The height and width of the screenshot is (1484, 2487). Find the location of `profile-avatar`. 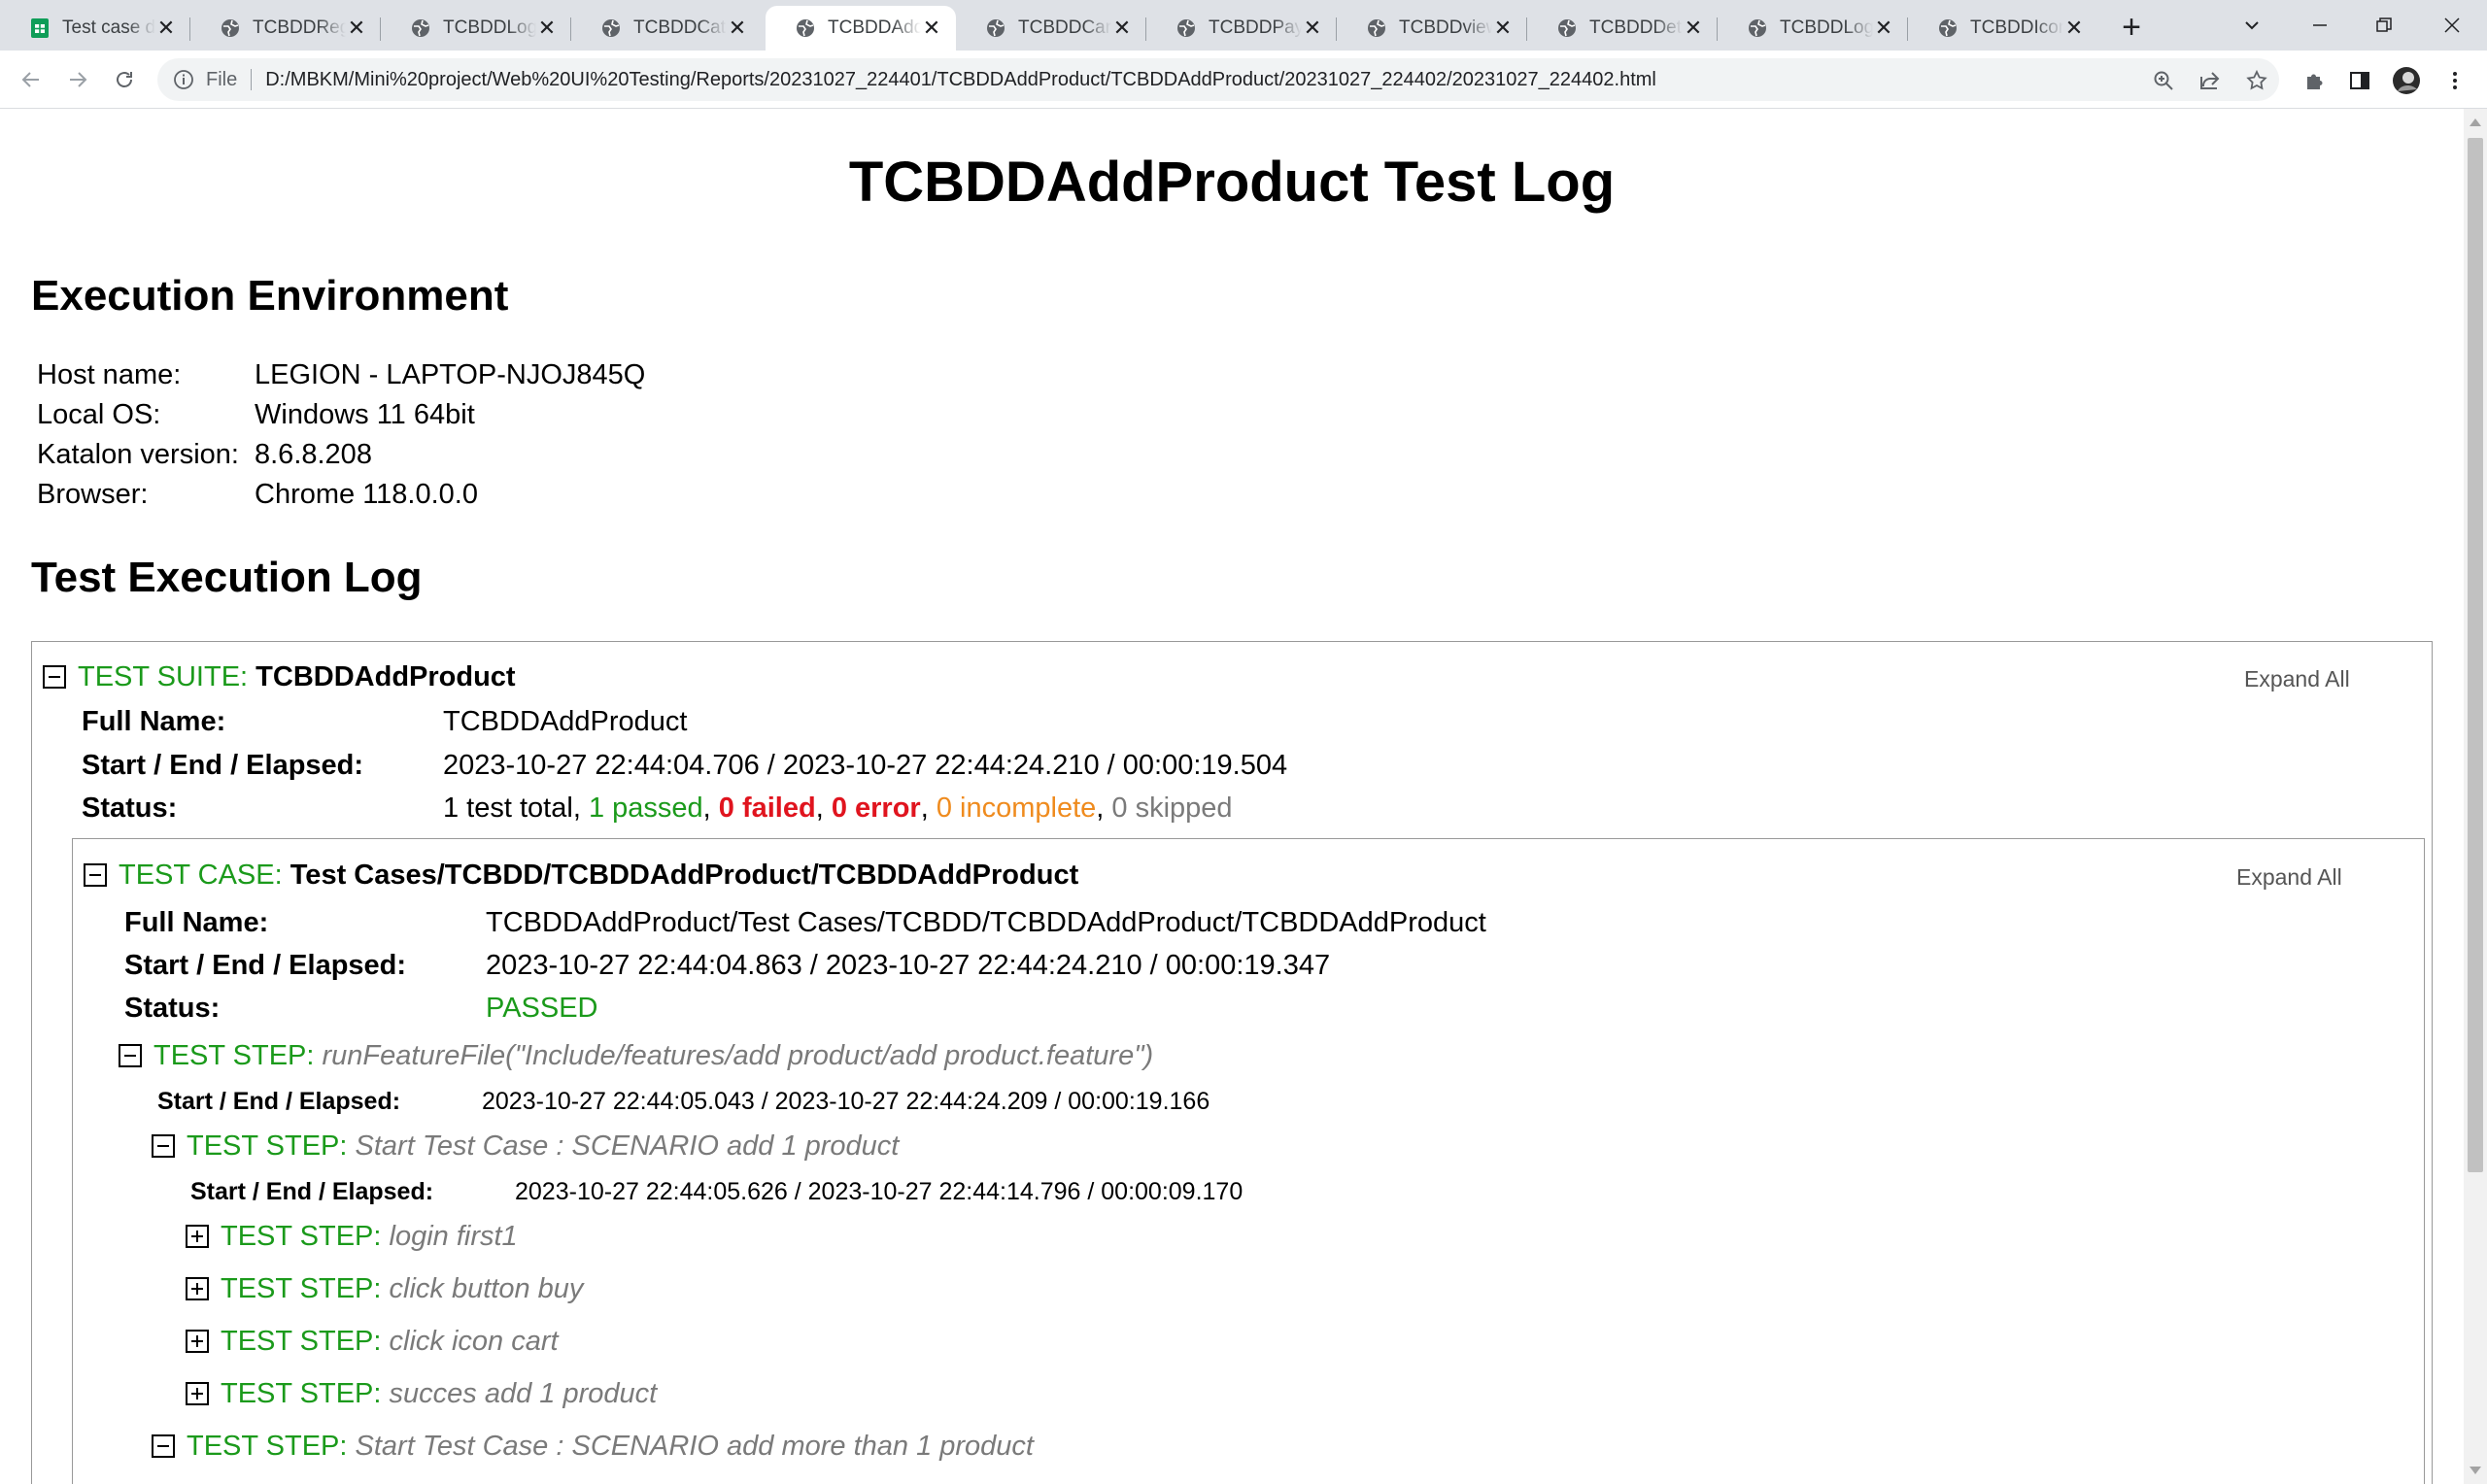

profile-avatar is located at coordinates (2406, 80).